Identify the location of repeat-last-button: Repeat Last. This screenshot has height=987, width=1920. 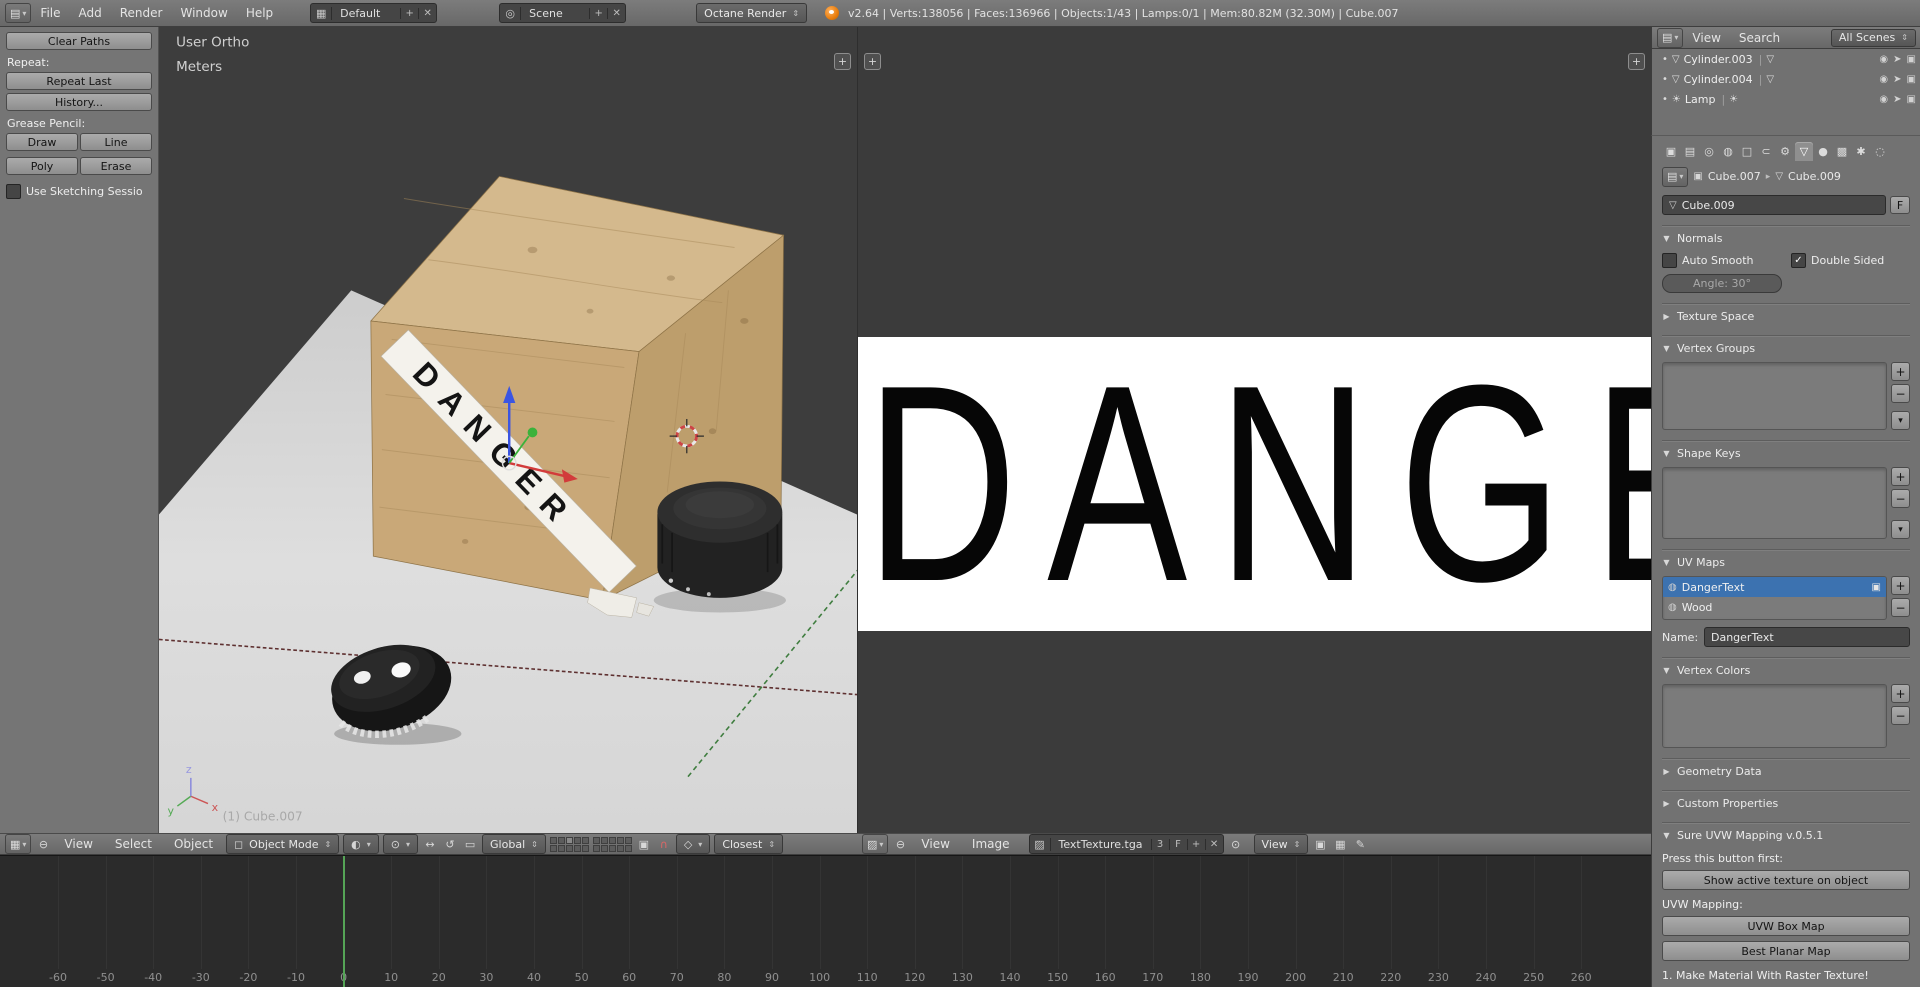
(79, 81).